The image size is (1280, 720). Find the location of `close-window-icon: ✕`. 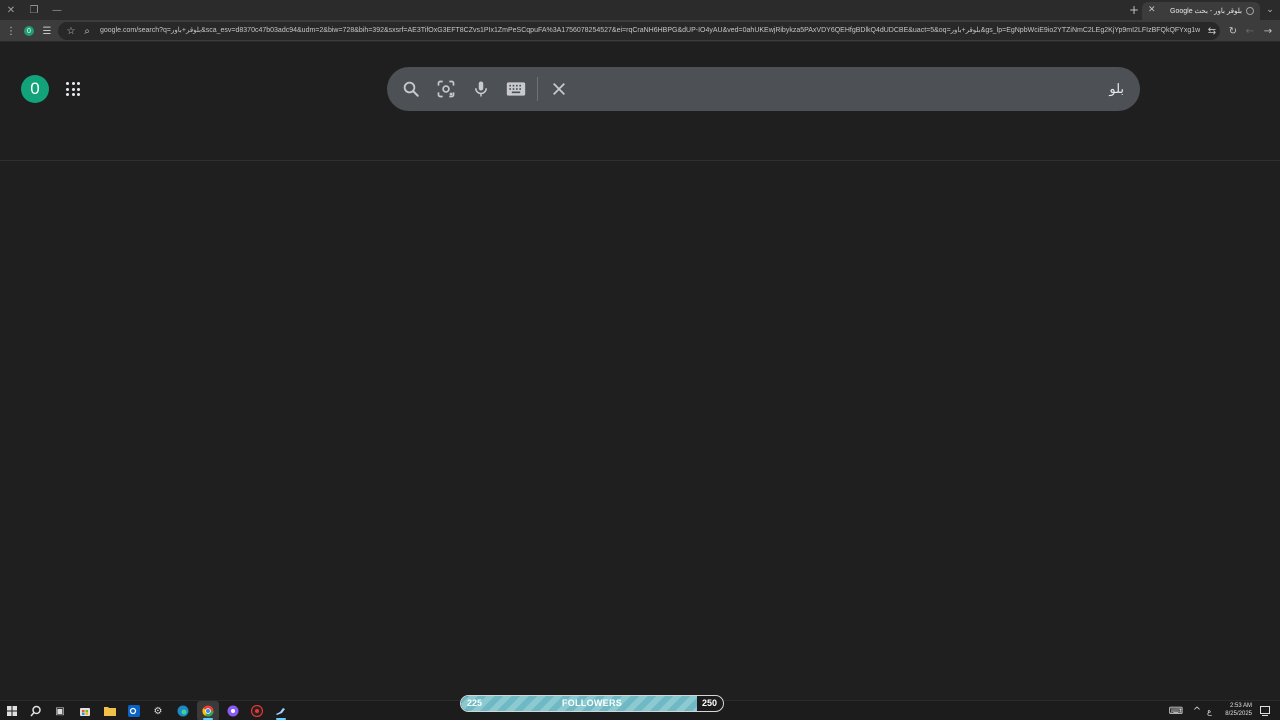

close-window-icon: ✕ is located at coordinates (11, 10).